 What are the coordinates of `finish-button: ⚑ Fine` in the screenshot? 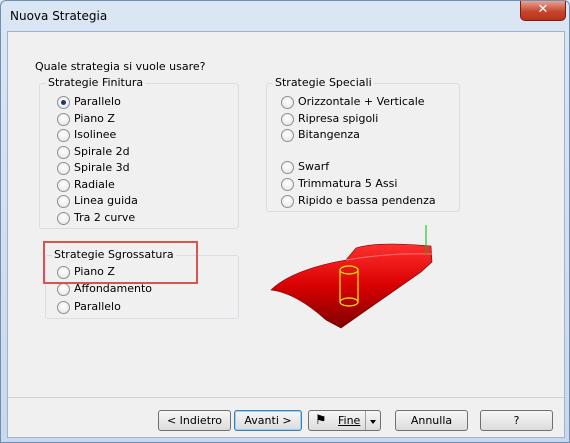 It's located at (344, 420).